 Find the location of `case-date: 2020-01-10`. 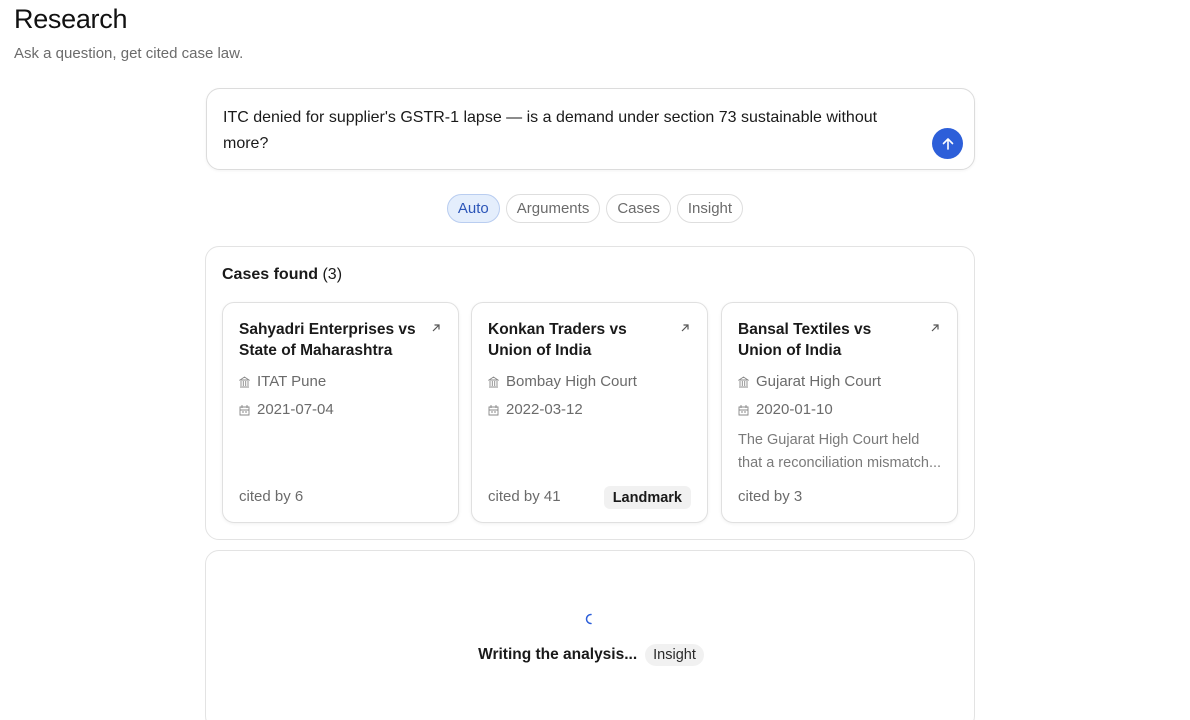

case-date: 2020-01-10 is located at coordinates (785, 409).